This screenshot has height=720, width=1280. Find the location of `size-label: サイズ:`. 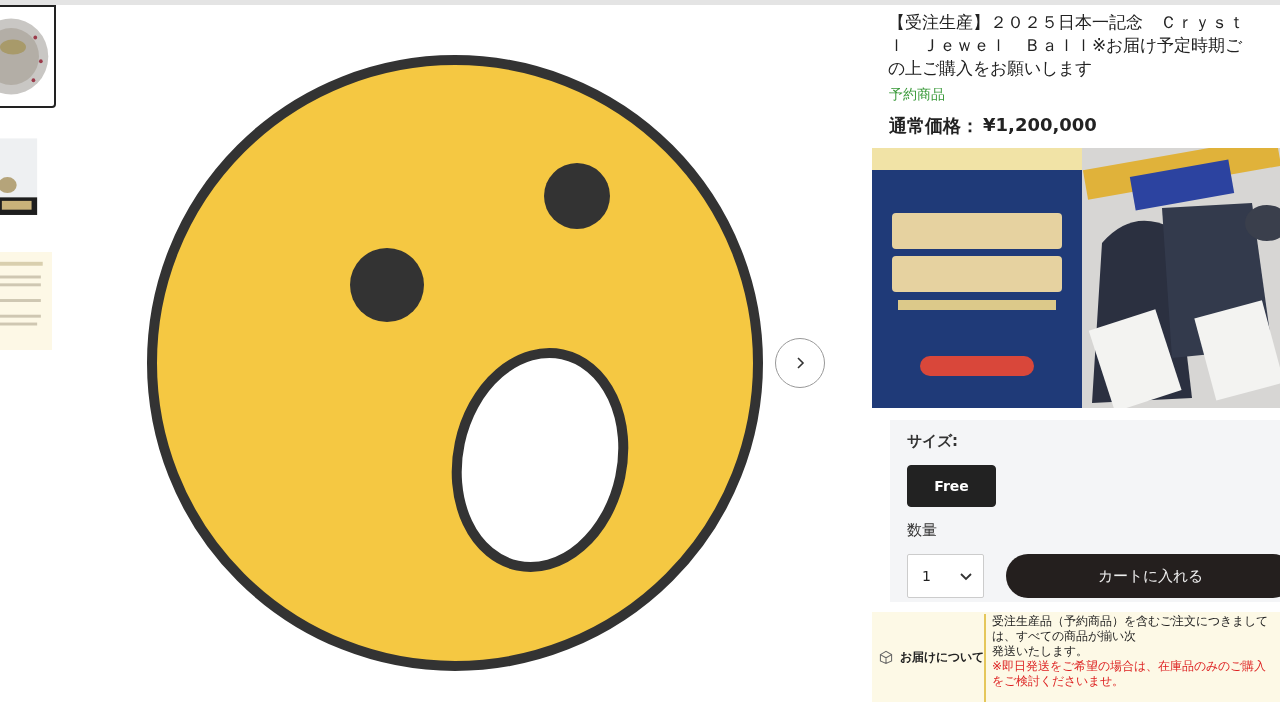

size-label: サイズ: is located at coordinates (933, 441).